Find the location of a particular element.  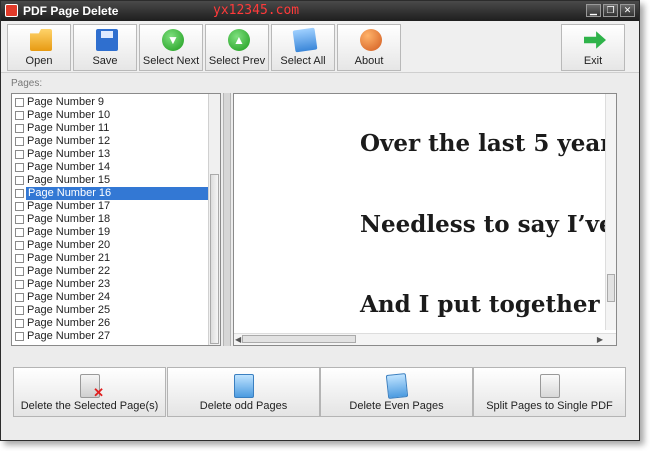

close-button: ✕ is located at coordinates (627, 10).